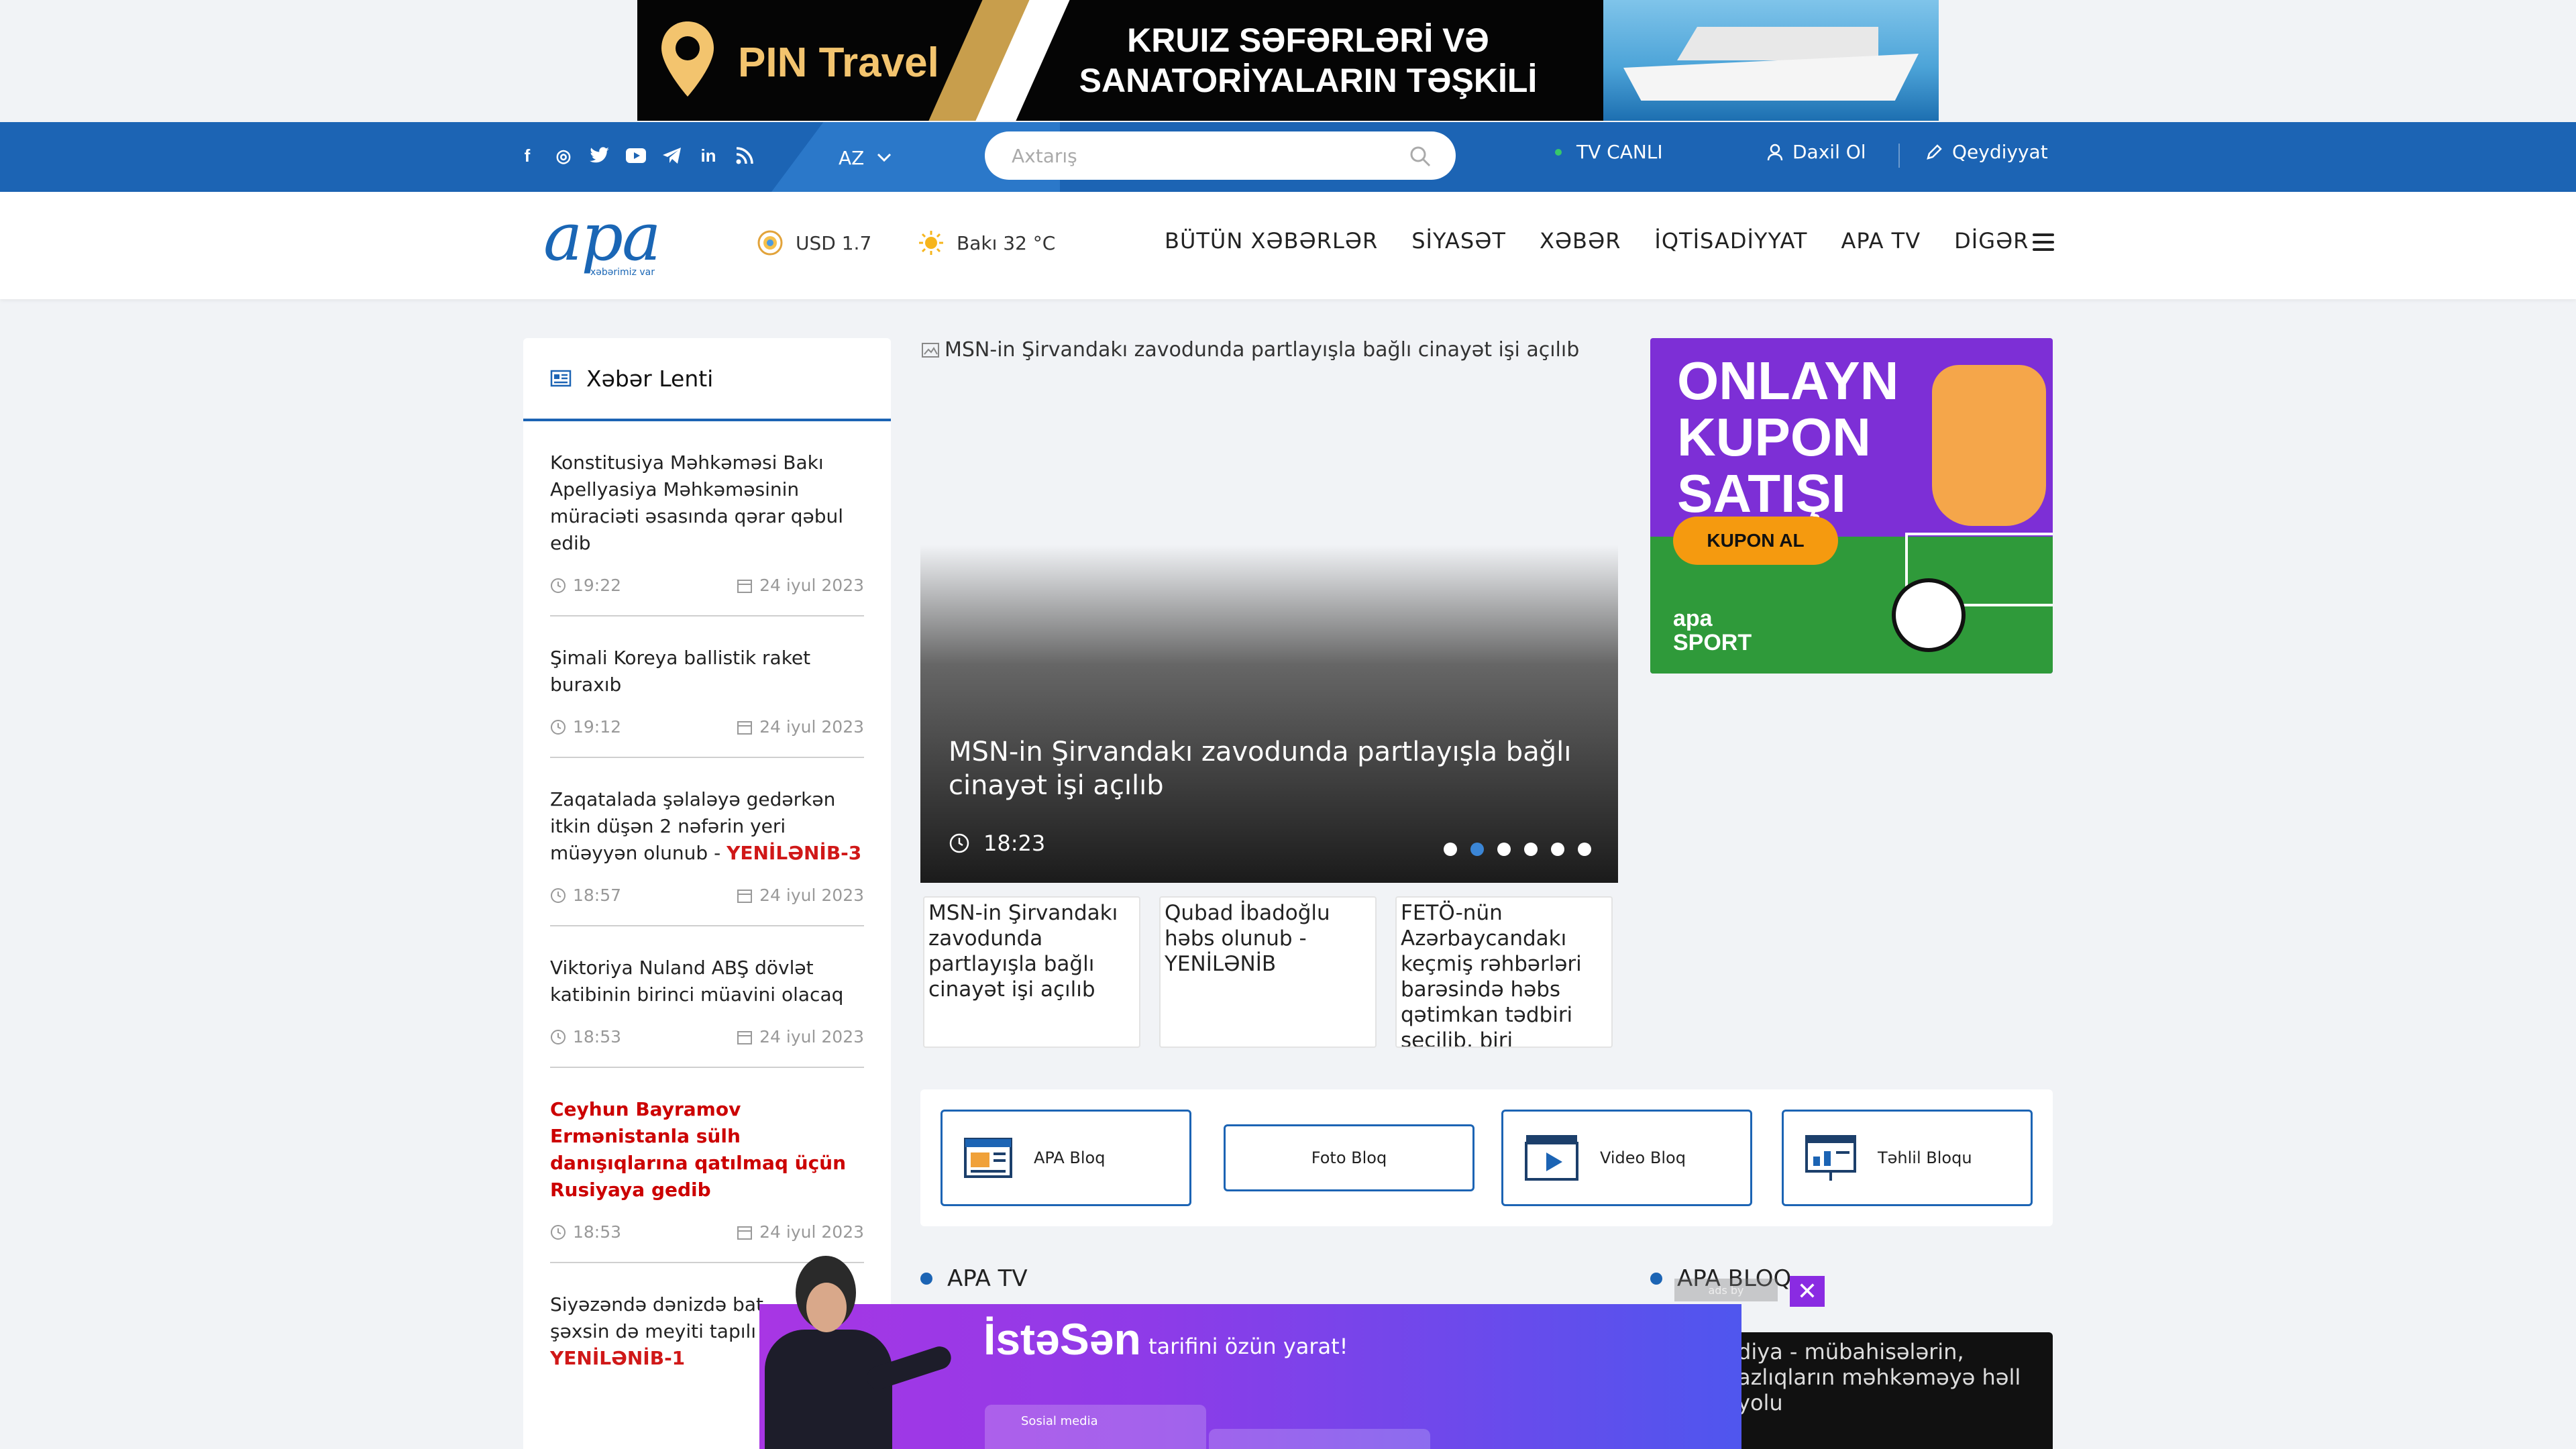  I want to click on register-label: Qeydiyyat, so click(2000, 152).